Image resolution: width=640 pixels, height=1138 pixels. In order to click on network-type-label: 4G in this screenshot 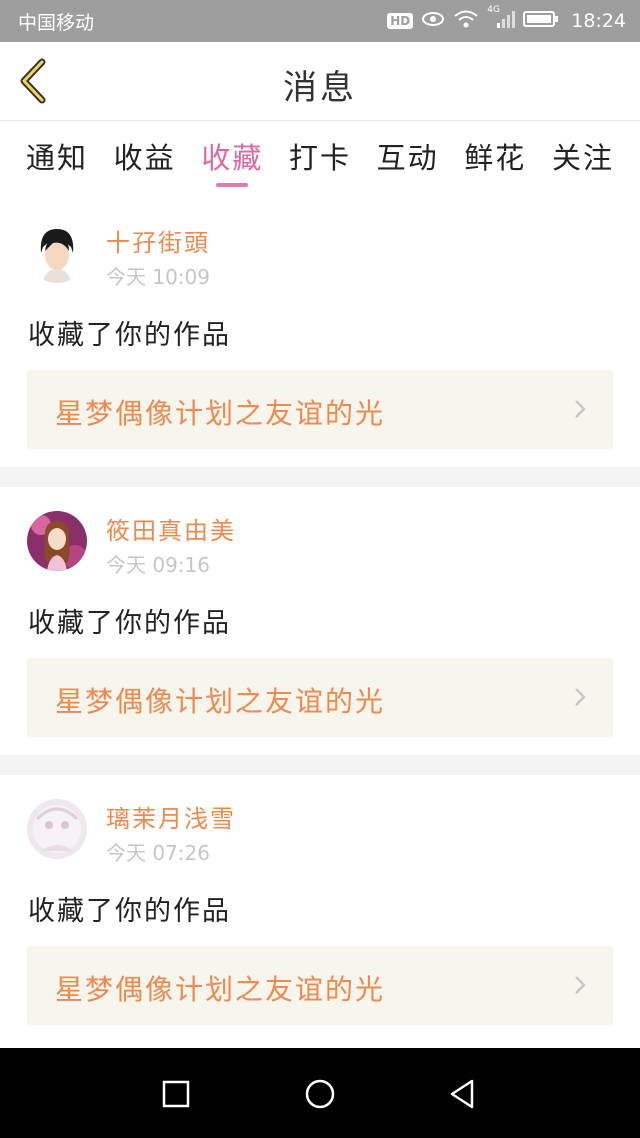, I will do `click(493, 10)`.